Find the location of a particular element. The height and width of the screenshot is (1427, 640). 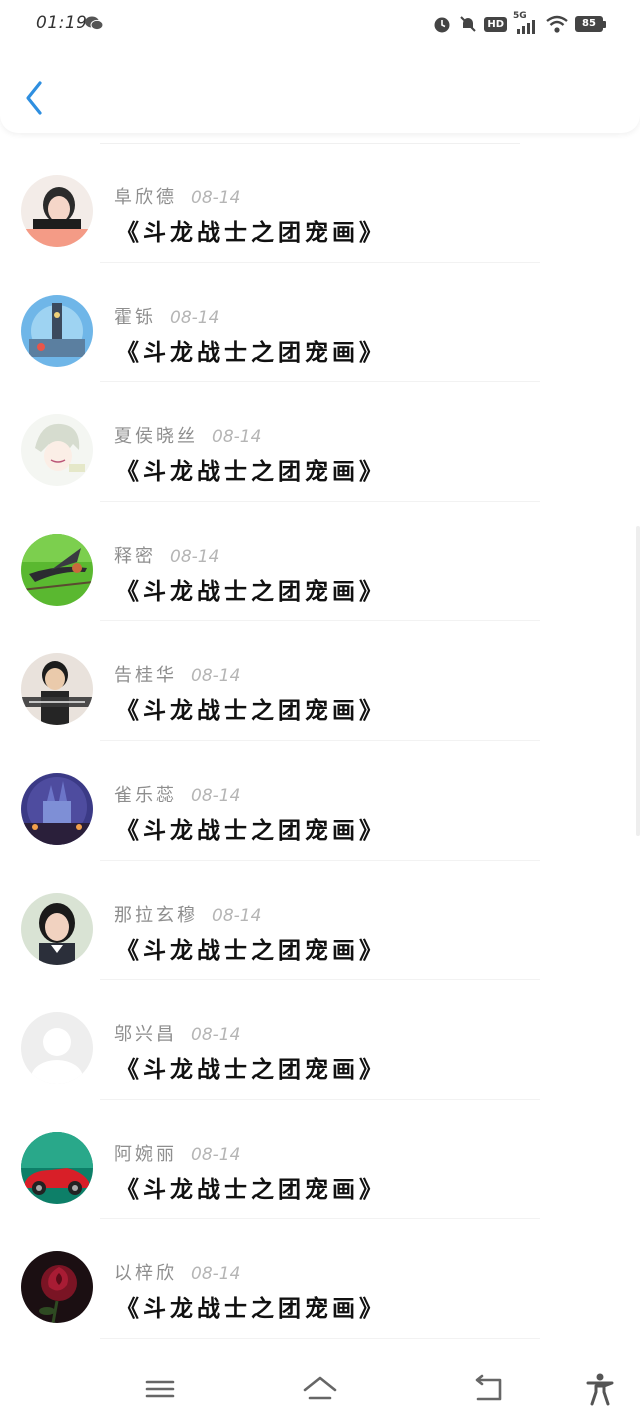

user-name: 夏侯晓丝 is located at coordinates (156, 436).